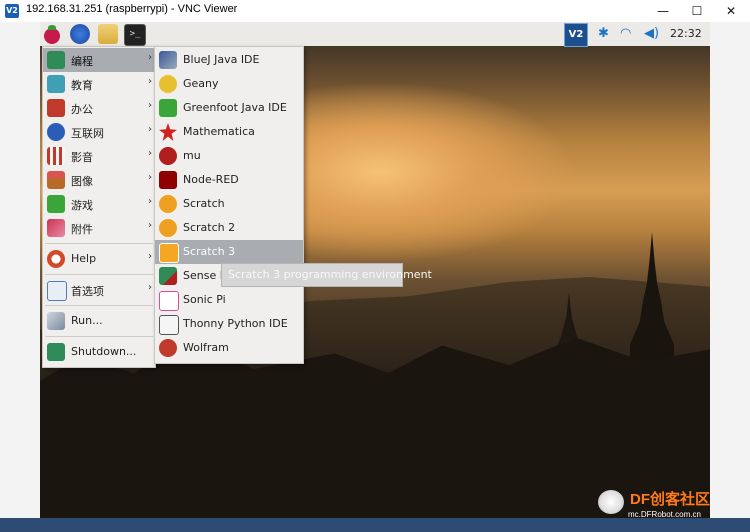 The image size is (750, 532). Describe the element at coordinates (87, 133) in the screenshot. I see `menu-item-label: 互联网` at that location.